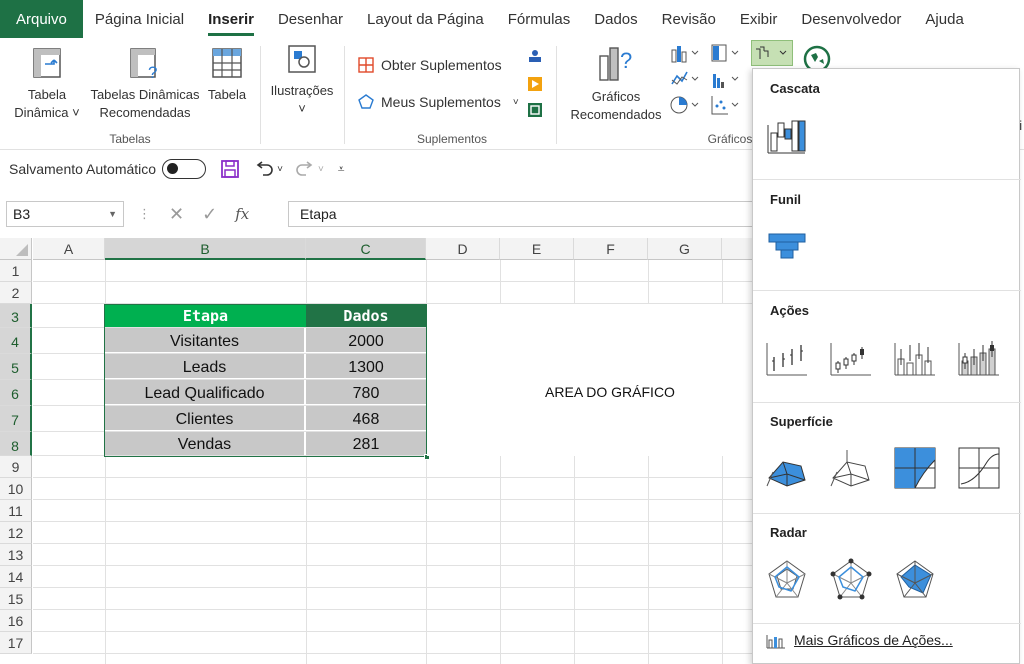 This screenshot has height=664, width=1024. What do you see at coordinates (537, 249) in the screenshot?
I see `column-header-e: E` at bounding box center [537, 249].